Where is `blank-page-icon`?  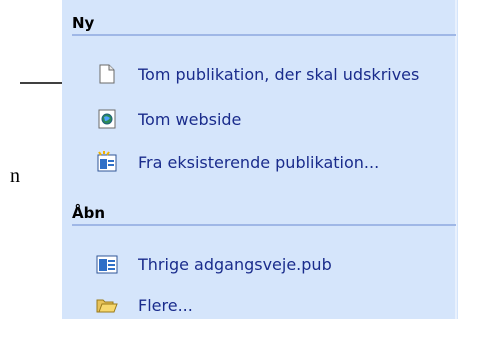
blank-page-icon is located at coordinates (107, 74).